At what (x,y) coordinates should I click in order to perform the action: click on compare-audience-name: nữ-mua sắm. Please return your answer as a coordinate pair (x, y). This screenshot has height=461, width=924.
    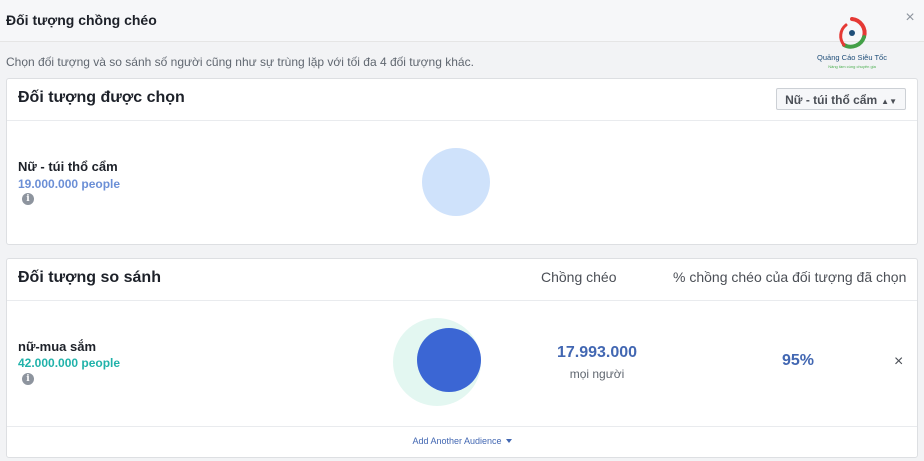
    Looking at the image, I should click on (57, 346).